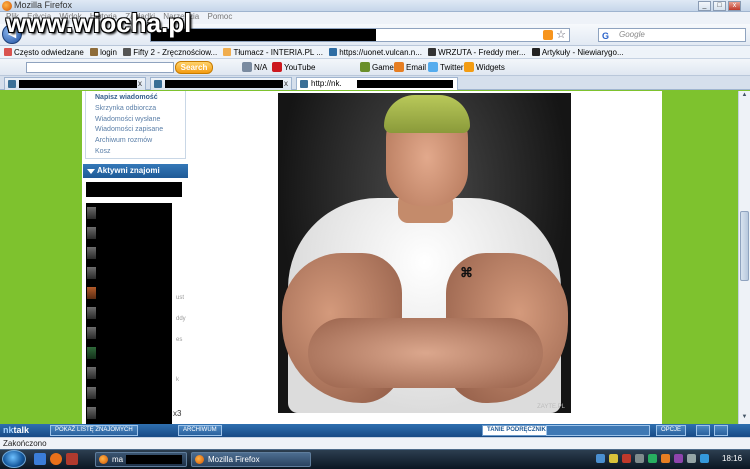 The width and height of the screenshot is (750, 469). What do you see at coordinates (135, 171) in the screenshot?
I see `active-friends-header: Aktywni znajomi` at bounding box center [135, 171].